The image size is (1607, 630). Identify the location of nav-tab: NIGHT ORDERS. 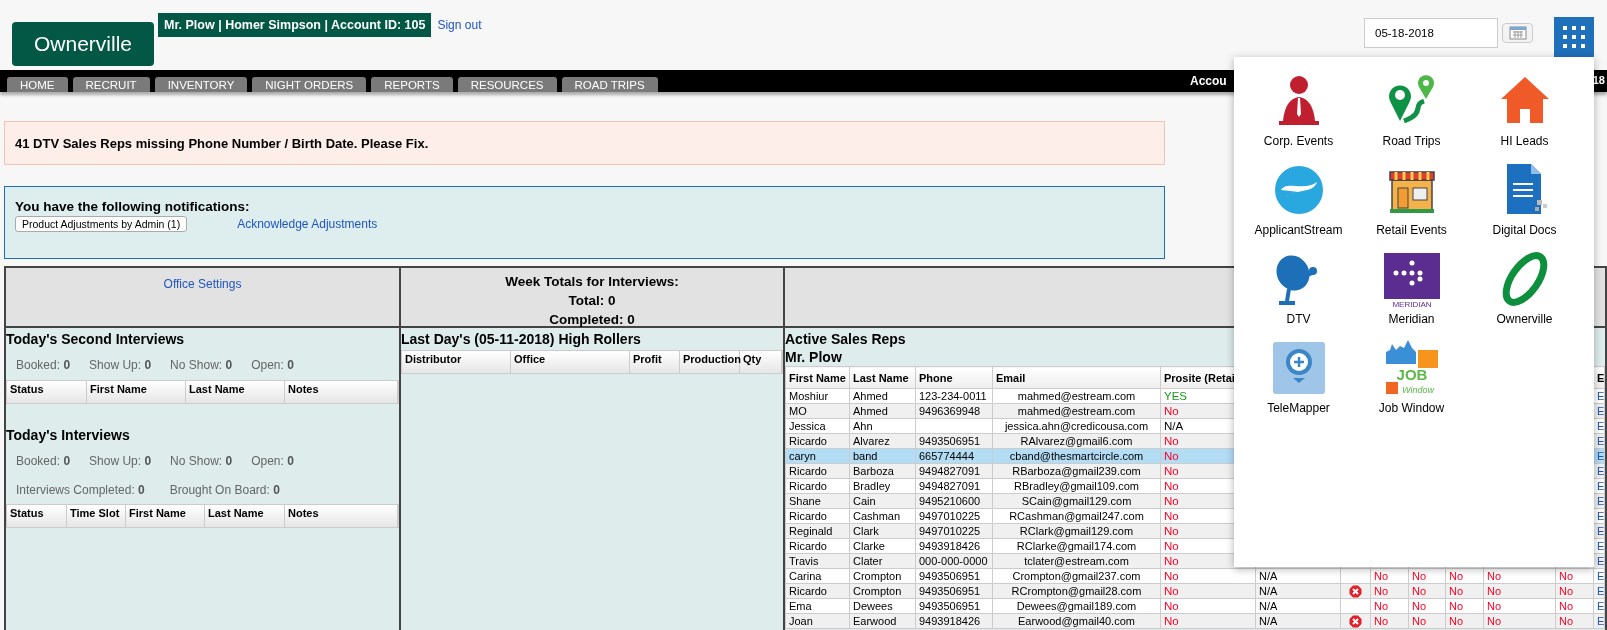
(309, 84).